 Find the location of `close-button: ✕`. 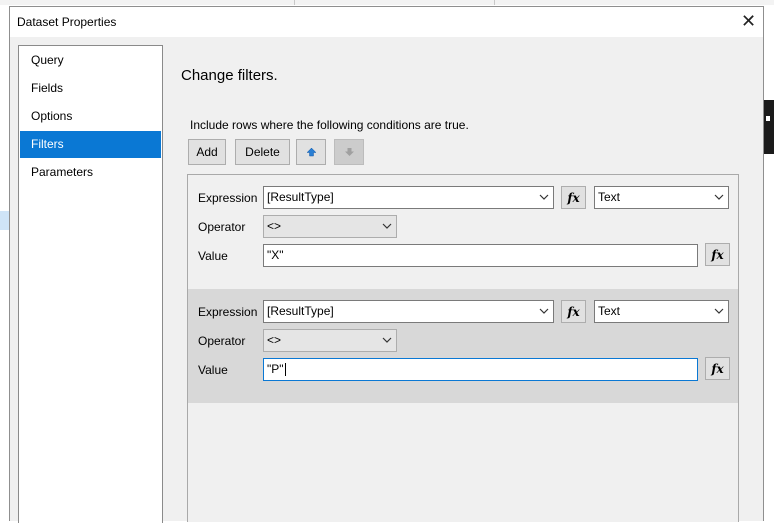

close-button: ✕ is located at coordinates (748, 22).